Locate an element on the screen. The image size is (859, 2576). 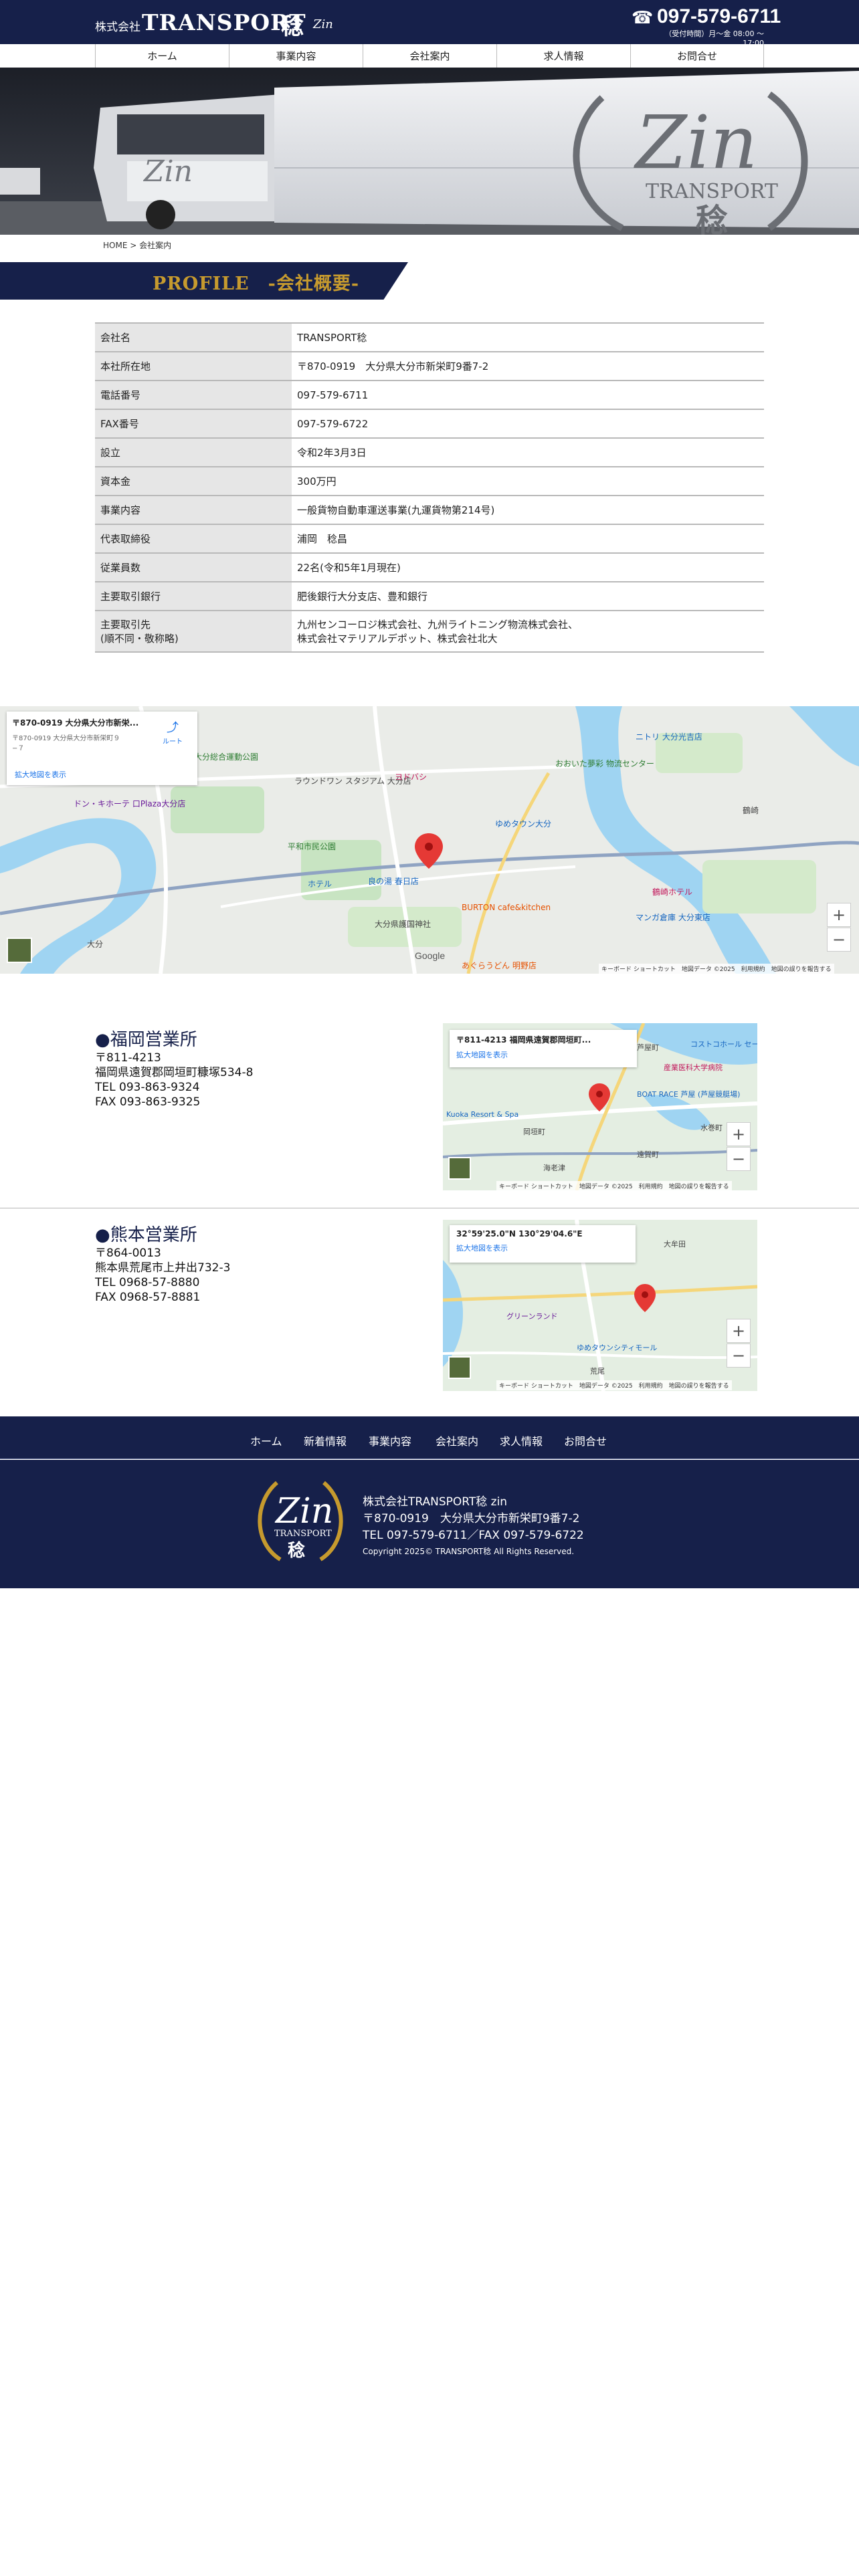
map-label: BURTON cafe&kitchen is located at coordinates (506, 908).